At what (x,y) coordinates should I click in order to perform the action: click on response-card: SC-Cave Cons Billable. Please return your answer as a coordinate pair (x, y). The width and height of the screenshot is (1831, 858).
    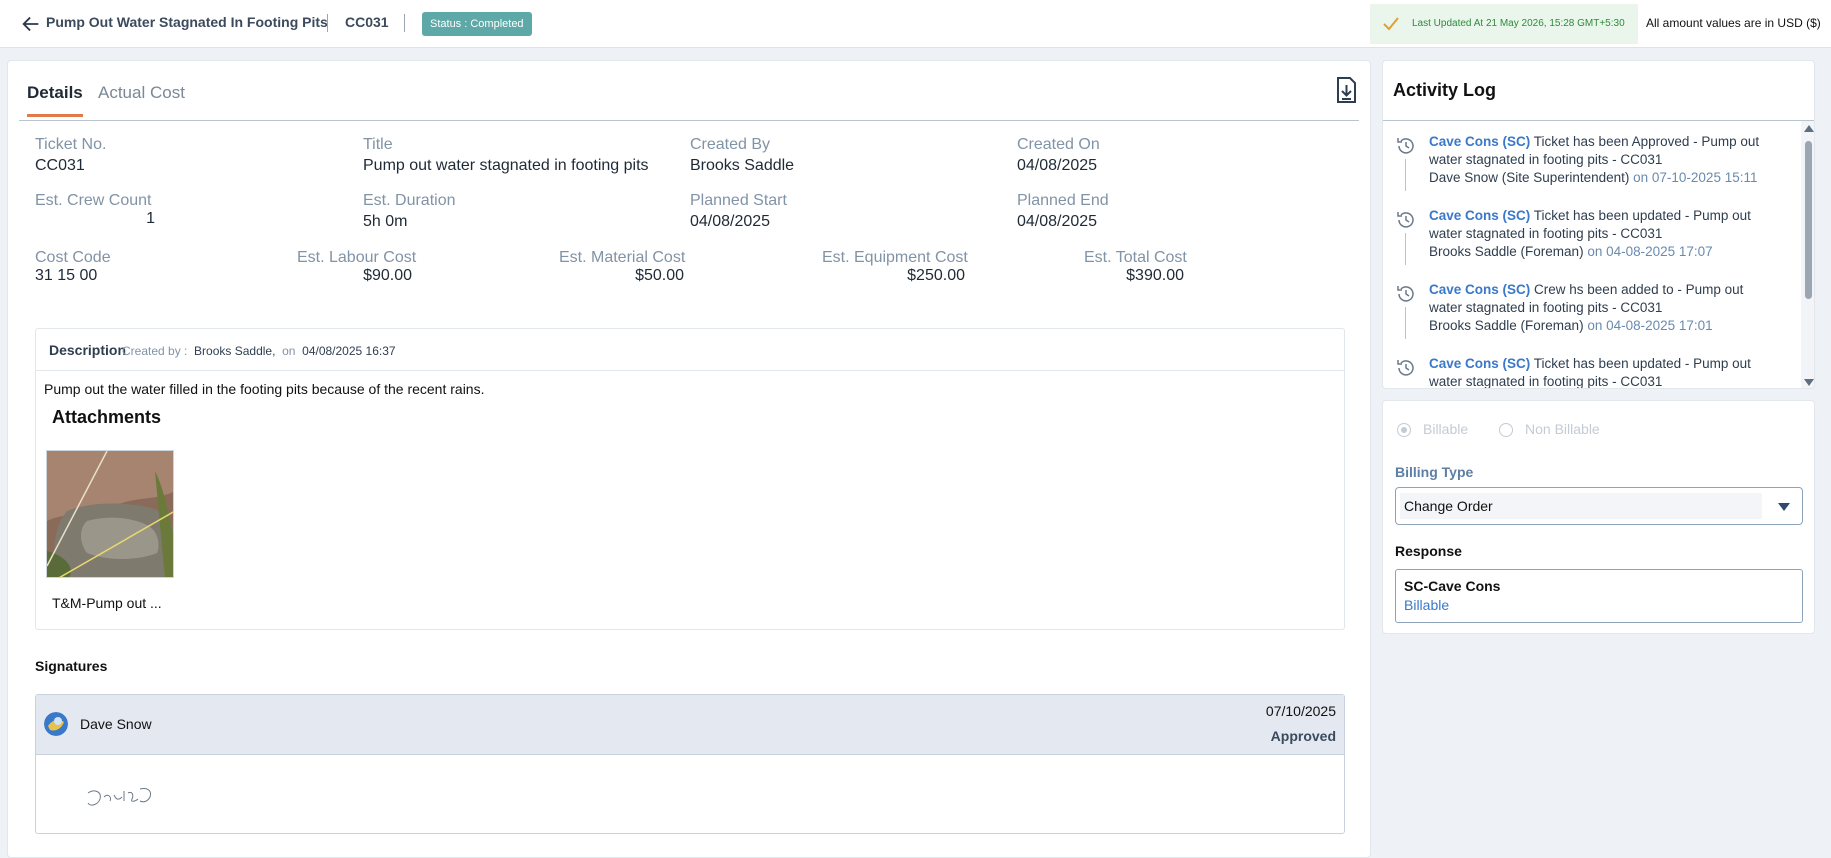
    Looking at the image, I should click on (1599, 596).